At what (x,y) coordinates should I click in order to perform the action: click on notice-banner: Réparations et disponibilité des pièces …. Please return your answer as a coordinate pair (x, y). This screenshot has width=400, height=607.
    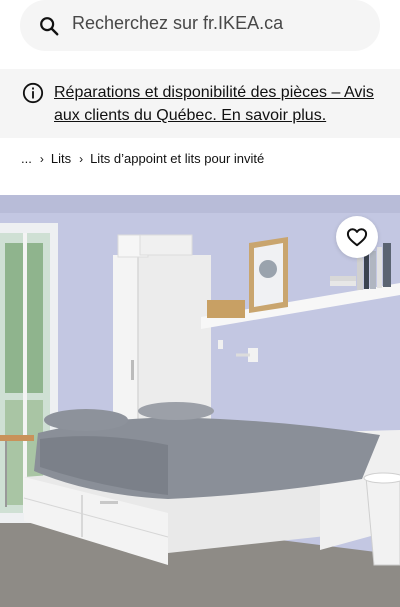
    Looking at the image, I should click on (200, 103).